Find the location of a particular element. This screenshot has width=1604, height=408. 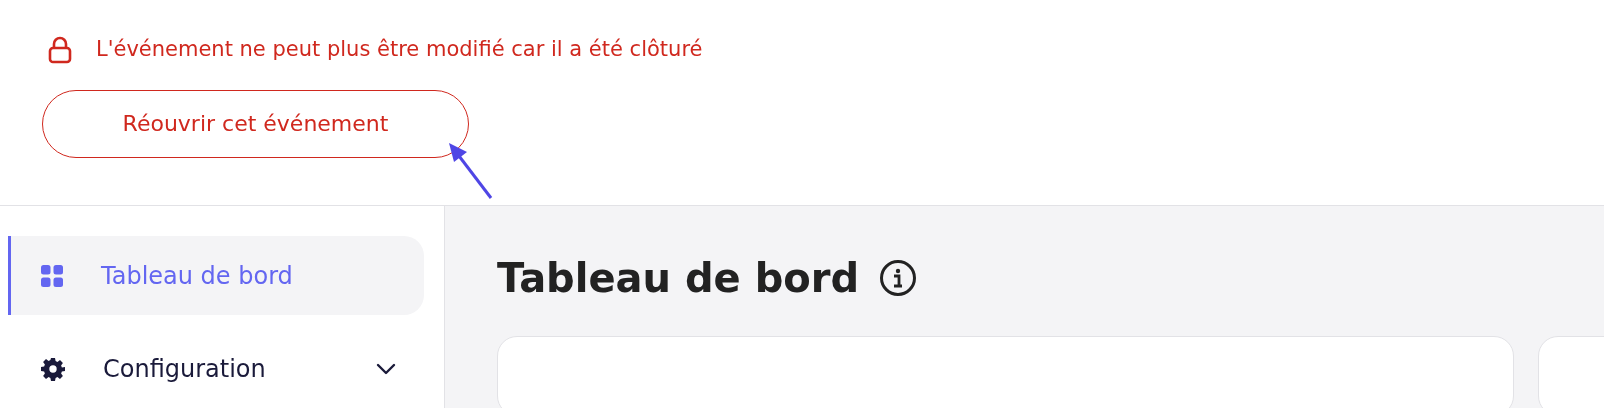

reopen-event-button: Réouvrir cet événement is located at coordinates (255, 123).